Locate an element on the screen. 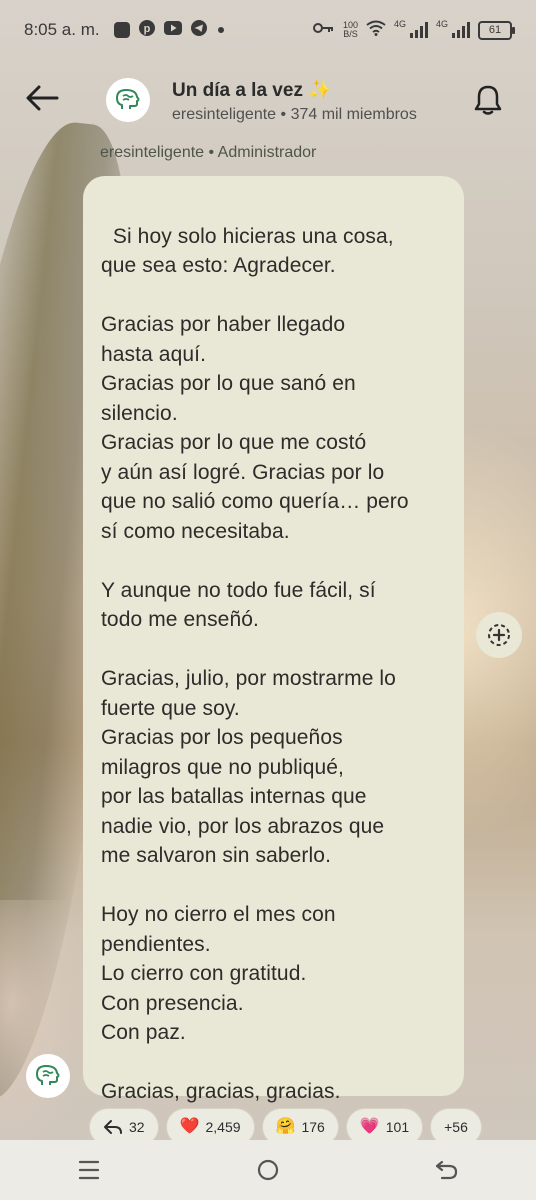  notifications-button is located at coordinates (488, 100).